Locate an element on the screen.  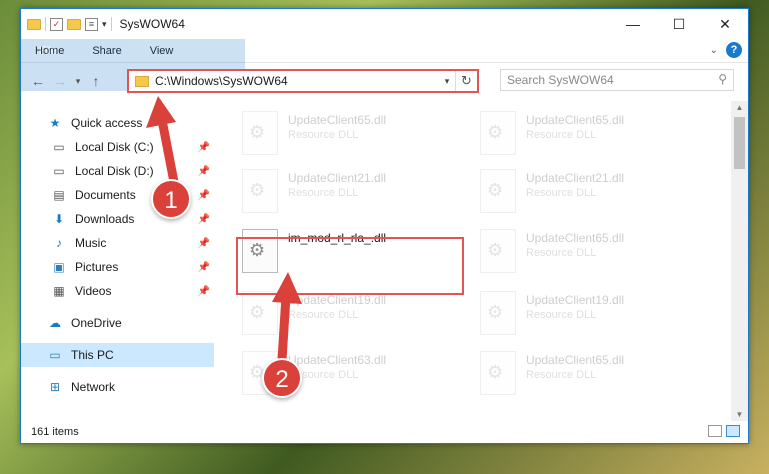
sidebar-item-local-disk-d: ▭ Local Disk (D:) 📌 is located at coordinates (117, 171).